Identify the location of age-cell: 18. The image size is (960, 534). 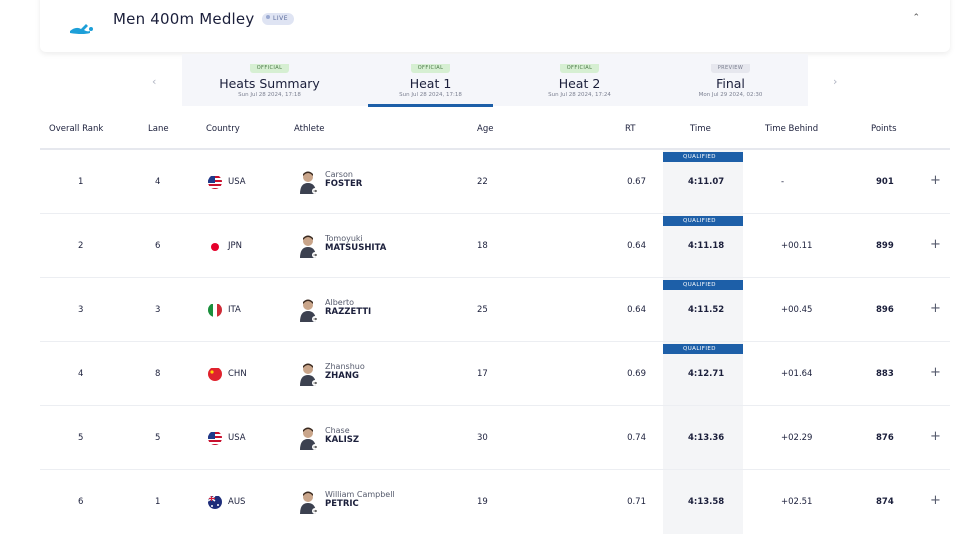
(482, 246).